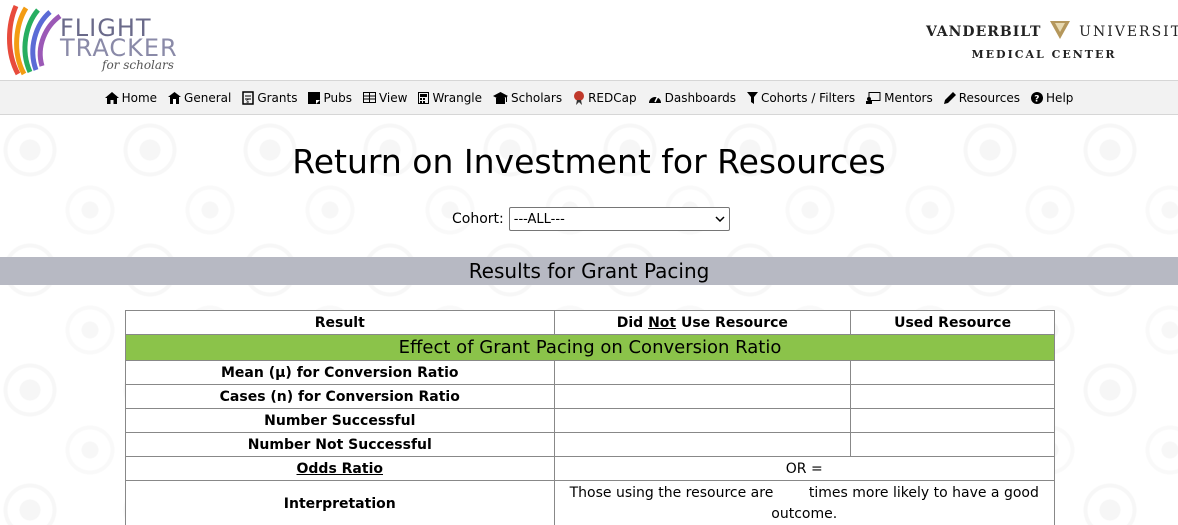  What do you see at coordinates (340, 322) in the screenshot?
I see `header-result: Result` at bounding box center [340, 322].